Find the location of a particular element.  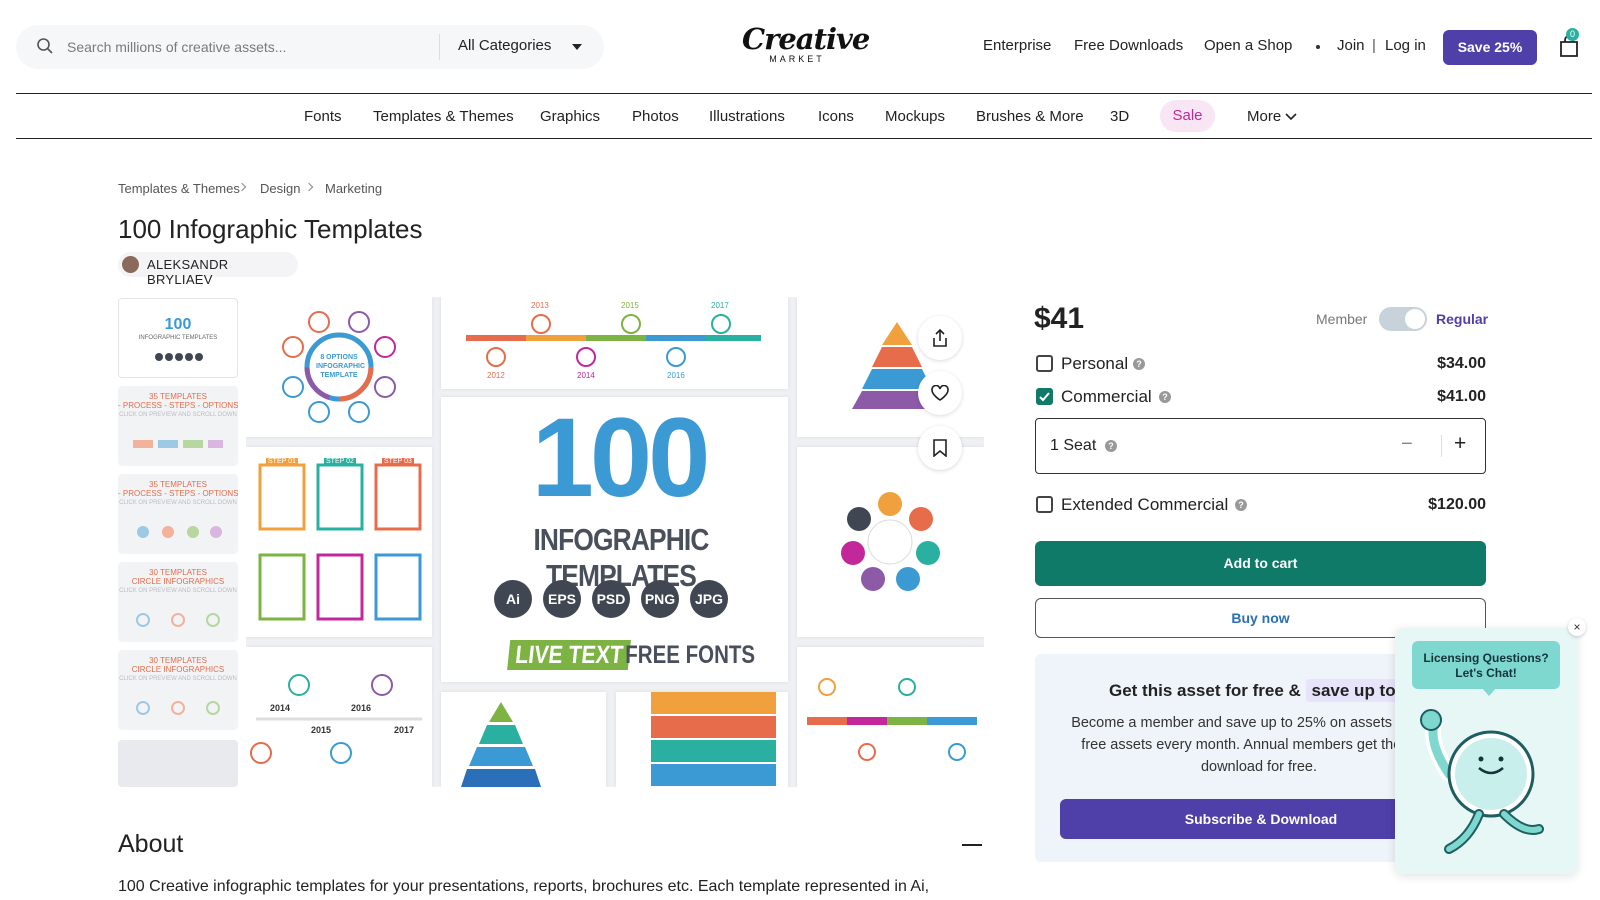

format-badge-psd: PSD is located at coordinates (611, 599).